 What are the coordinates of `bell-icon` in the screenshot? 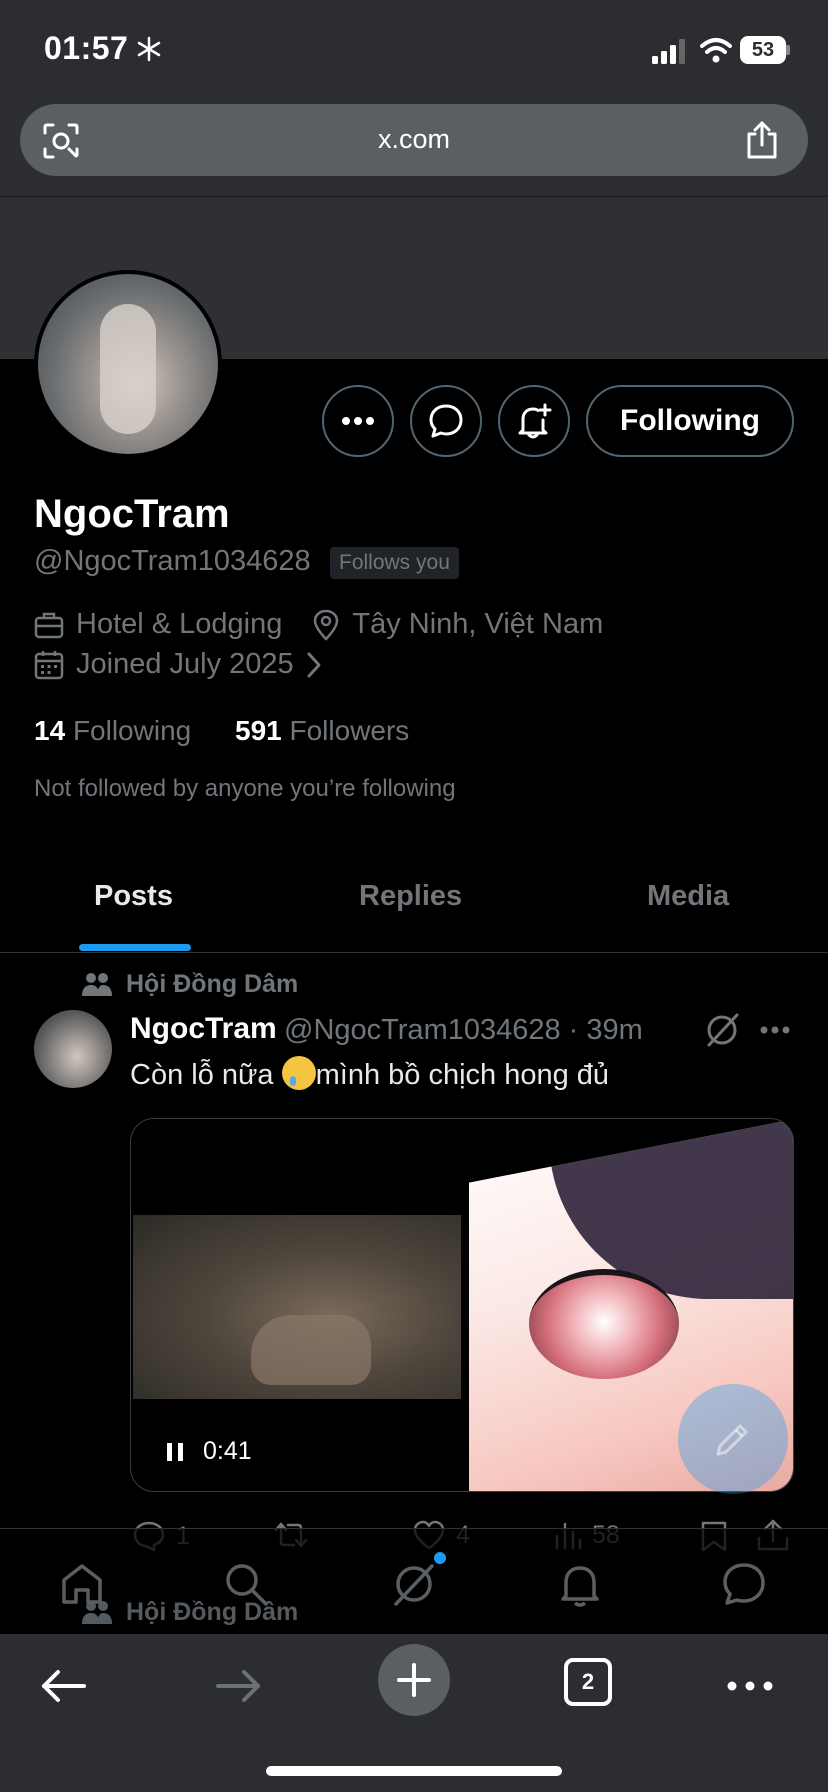 It's located at (580, 1584).